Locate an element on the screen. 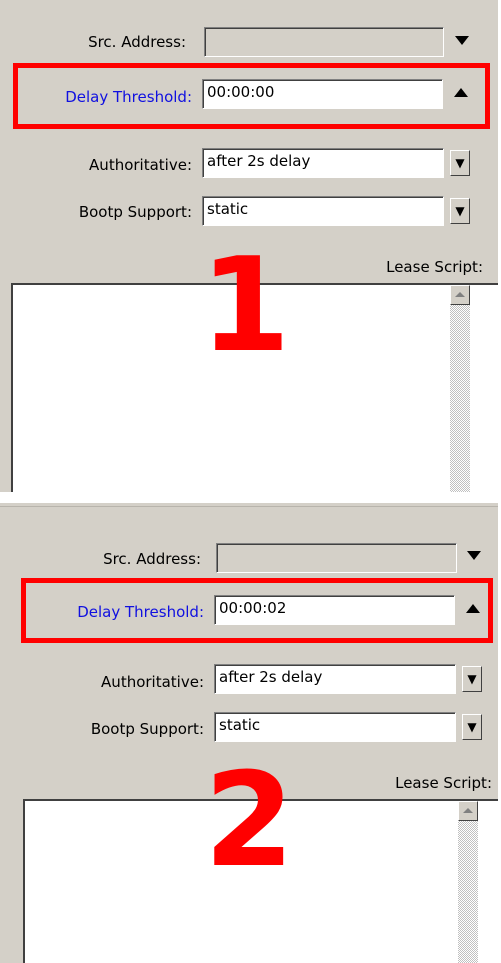 The height and width of the screenshot is (963, 501). delay-threshold-input: 00:00:00 is located at coordinates (322, 94).